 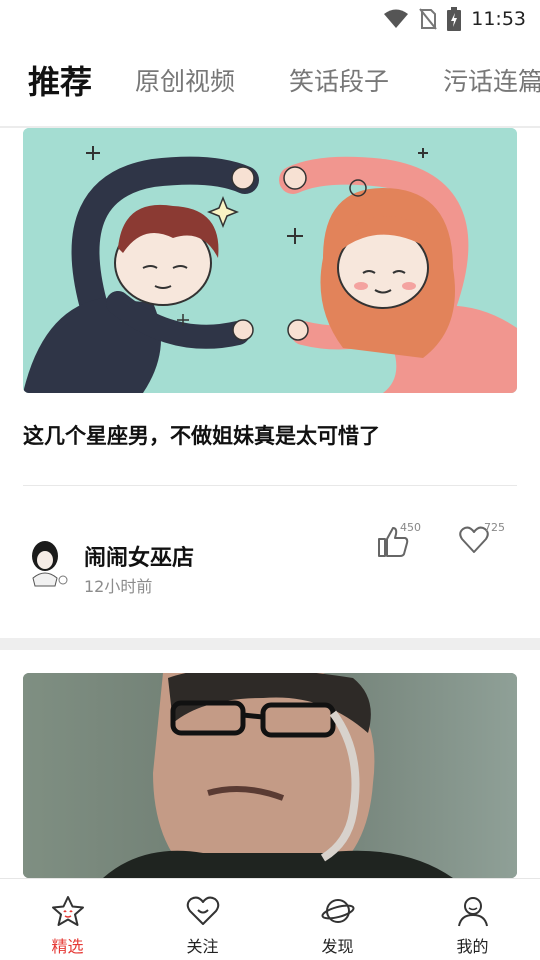 I want to click on user-icon, so click(x=472, y=912).